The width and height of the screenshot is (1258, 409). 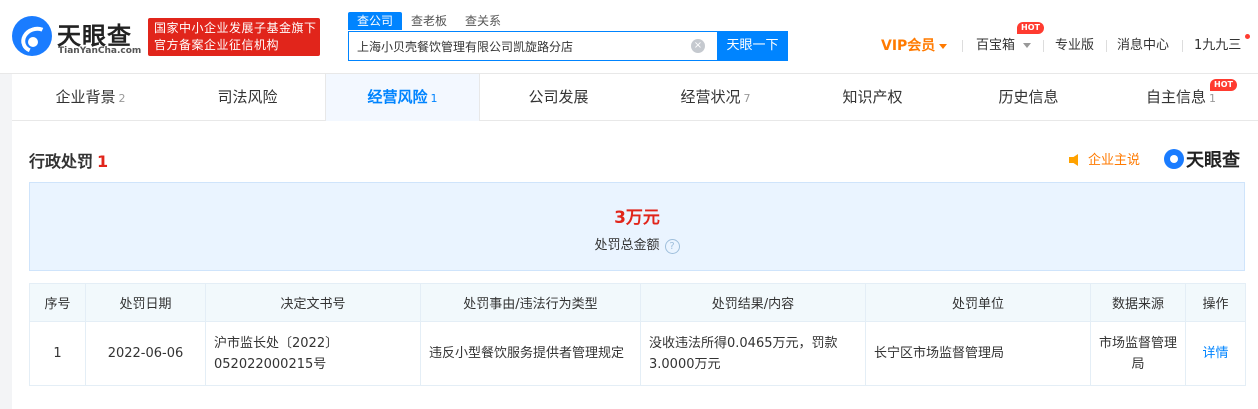 I want to click on search-button: 天眼一下, so click(x=752, y=46).